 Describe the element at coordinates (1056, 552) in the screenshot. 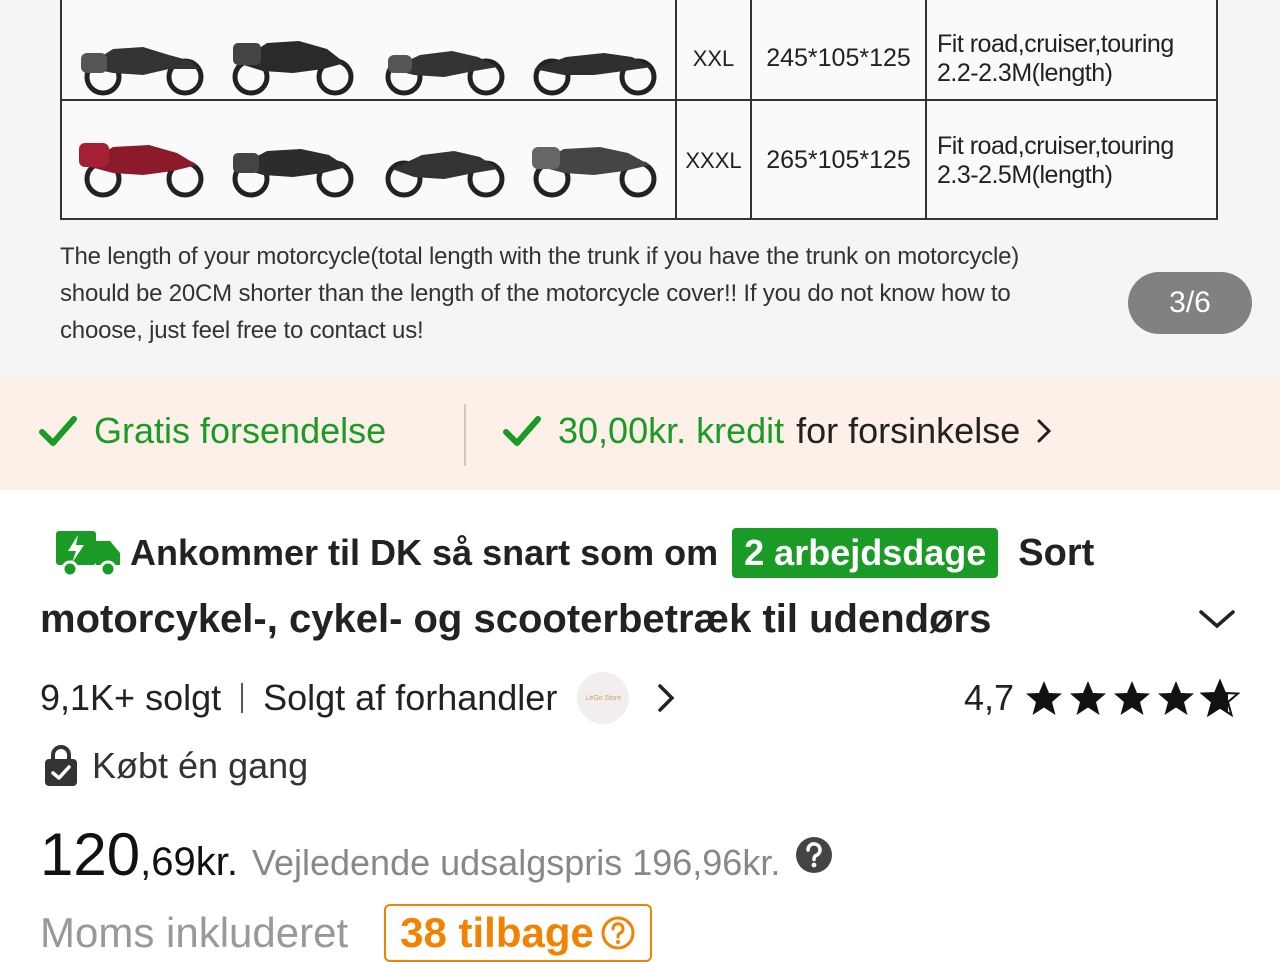

I see `product-title-start: Sort` at that location.